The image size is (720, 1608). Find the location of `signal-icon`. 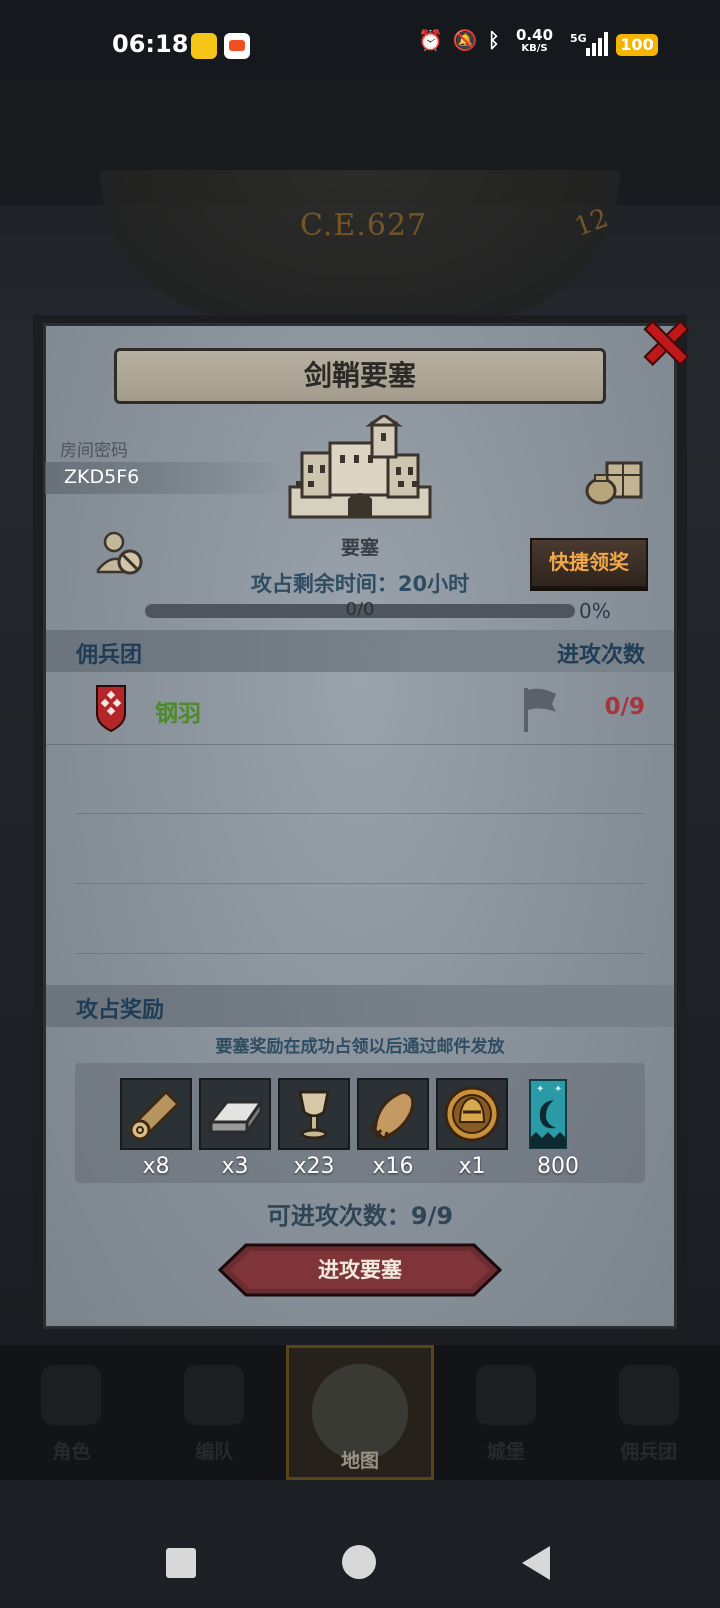

signal-icon is located at coordinates (597, 44).